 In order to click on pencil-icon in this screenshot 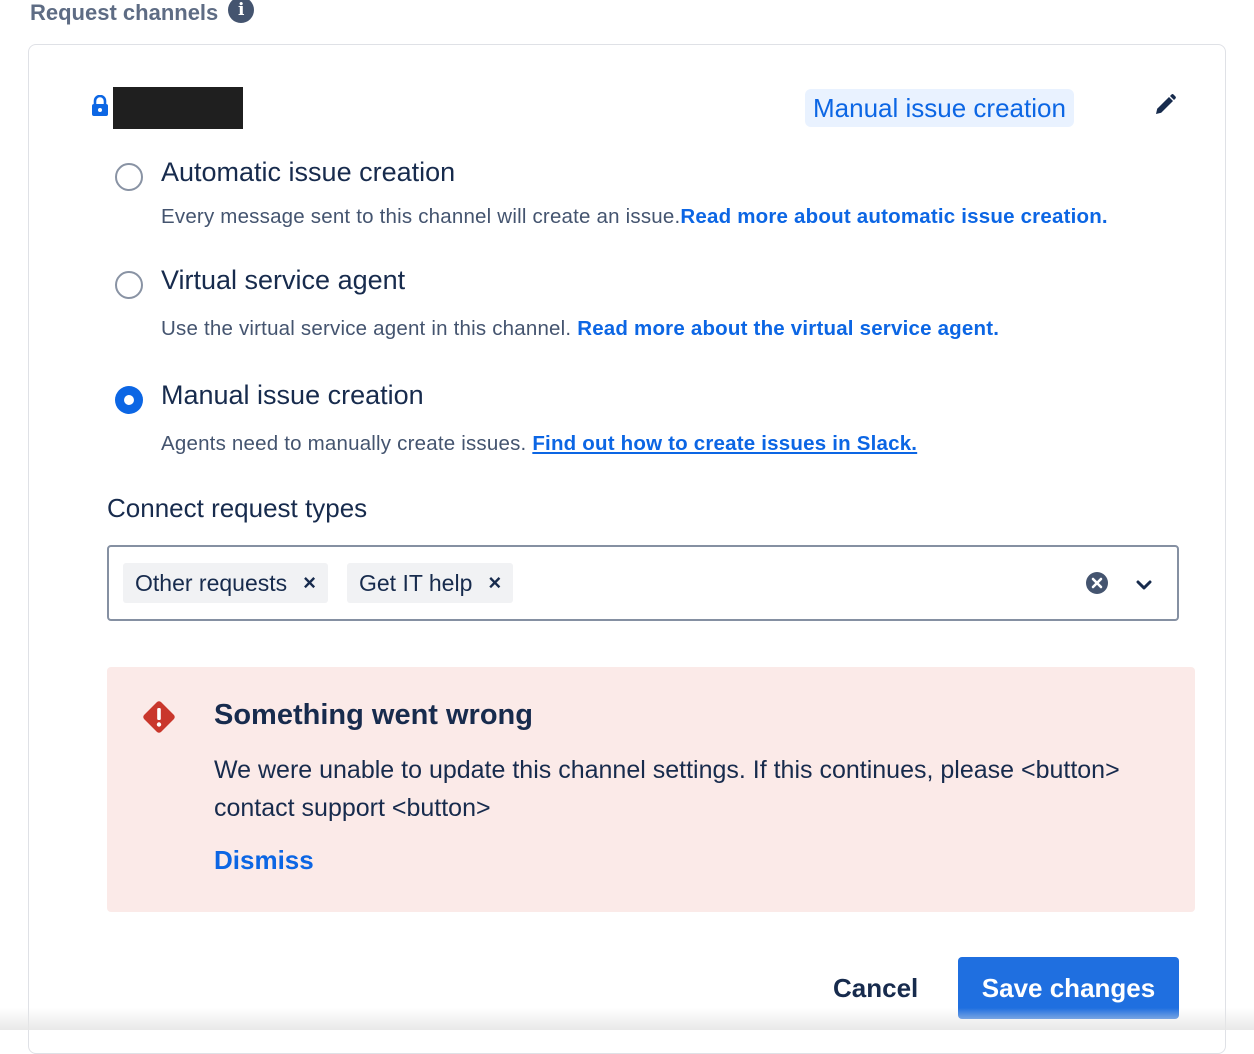, I will do `click(1165, 105)`.